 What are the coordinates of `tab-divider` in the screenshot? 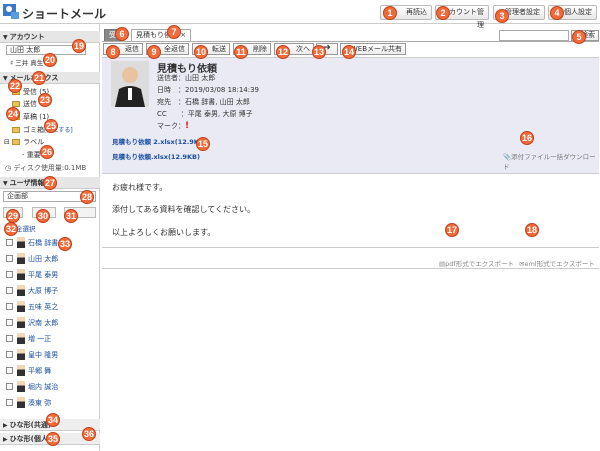 It's located at (350, 41).